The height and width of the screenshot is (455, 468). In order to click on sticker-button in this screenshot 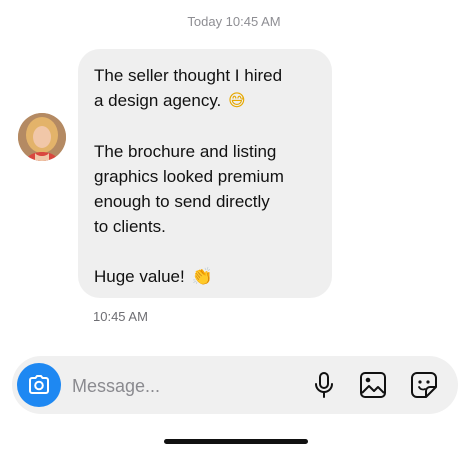, I will do `click(424, 385)`.